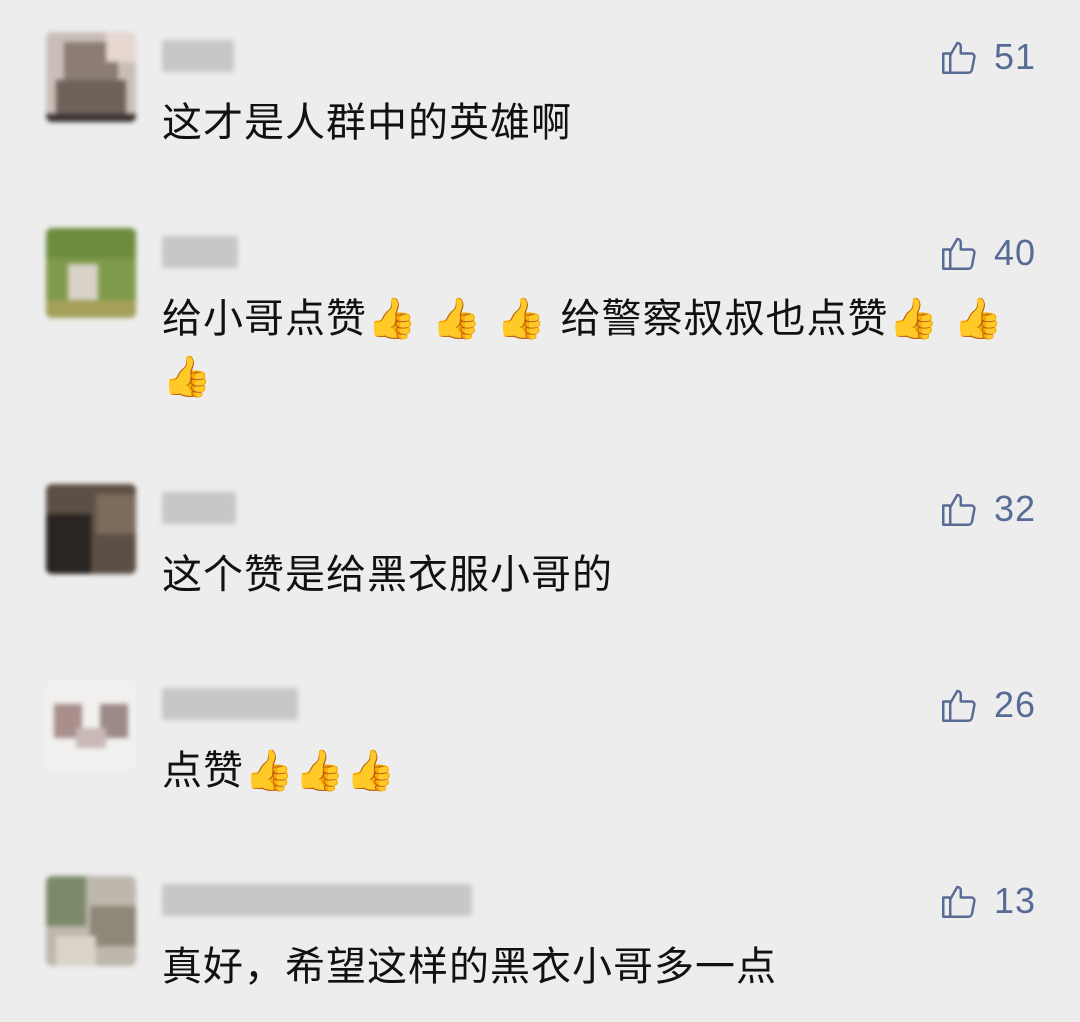 This screenshot has width=1080, height=1022. What do you see at coordinates (1014, 900) in the screenshot?
I see `like-count: 13` at bounding box center [1014, 900].